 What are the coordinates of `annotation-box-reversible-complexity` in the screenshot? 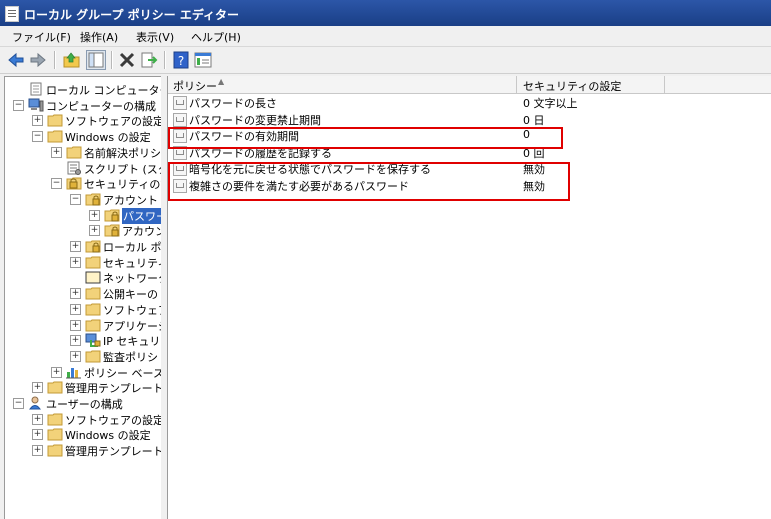 It's located at (369, 181).